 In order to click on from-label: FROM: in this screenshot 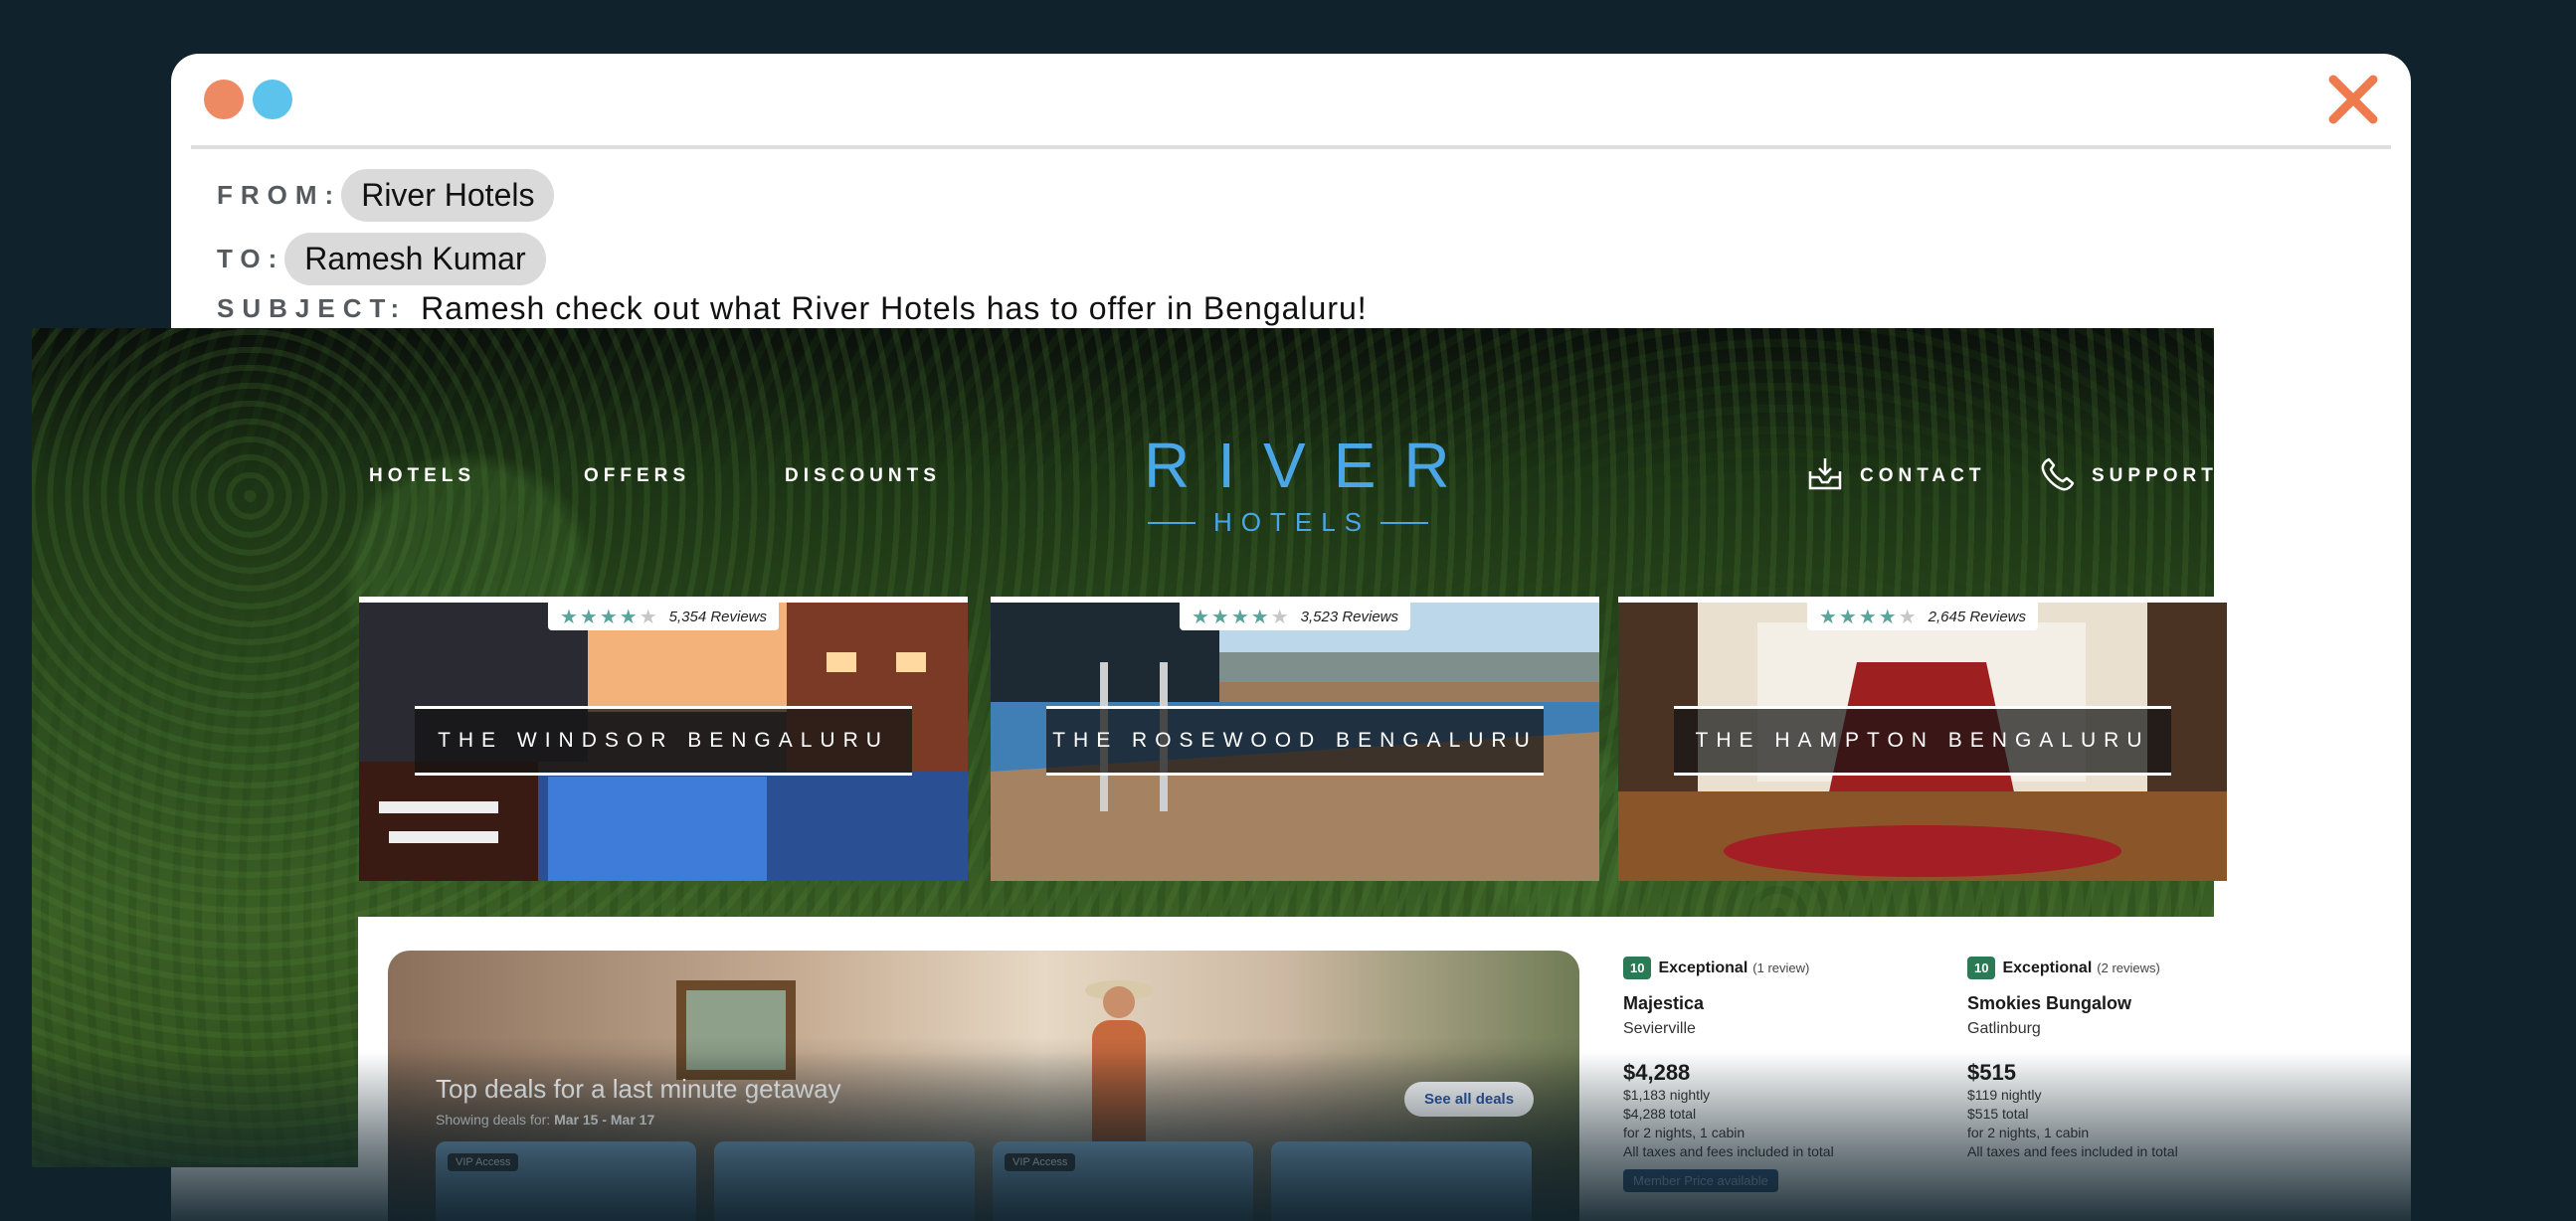, I will do `click(279, 195)`.